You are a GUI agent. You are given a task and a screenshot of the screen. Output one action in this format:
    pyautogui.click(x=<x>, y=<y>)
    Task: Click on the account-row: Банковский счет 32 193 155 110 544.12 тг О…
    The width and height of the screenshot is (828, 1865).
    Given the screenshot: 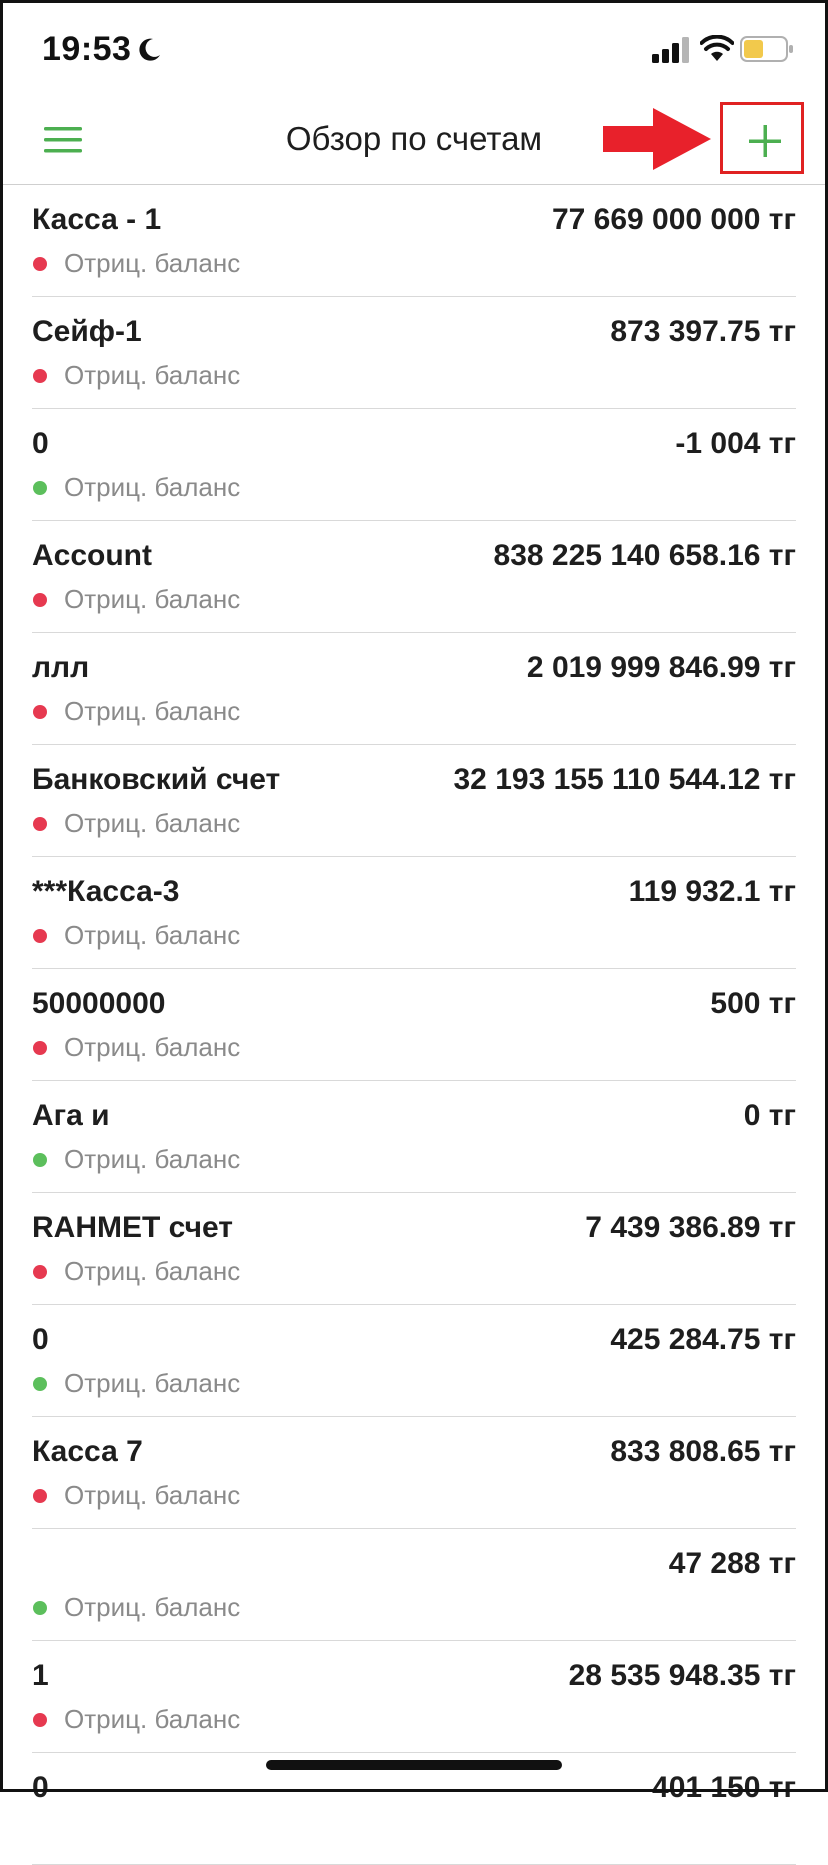 What is the action you would take?
    pyautogui.click(x=414, y=801)
    